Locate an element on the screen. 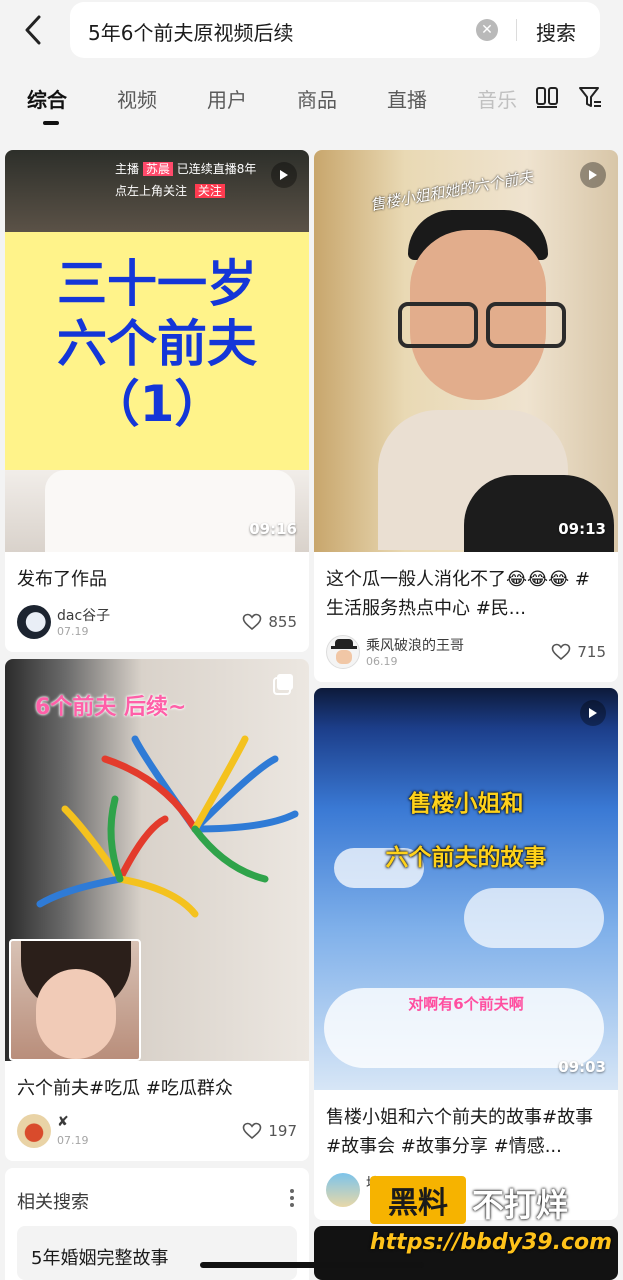  active-tab-indicator is located at coordinates (51, 123).